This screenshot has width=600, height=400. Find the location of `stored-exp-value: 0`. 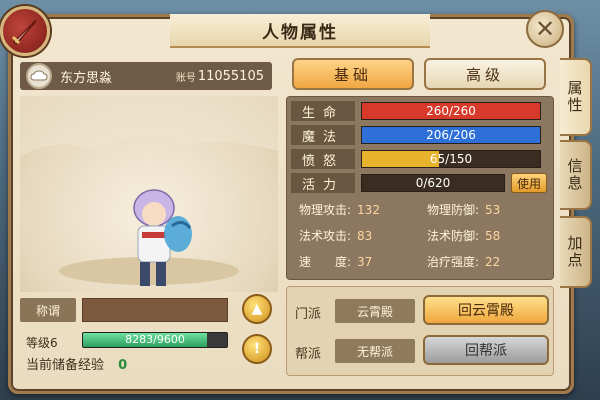

stored-exp-value: 0 is located at coordinates (123, 365).